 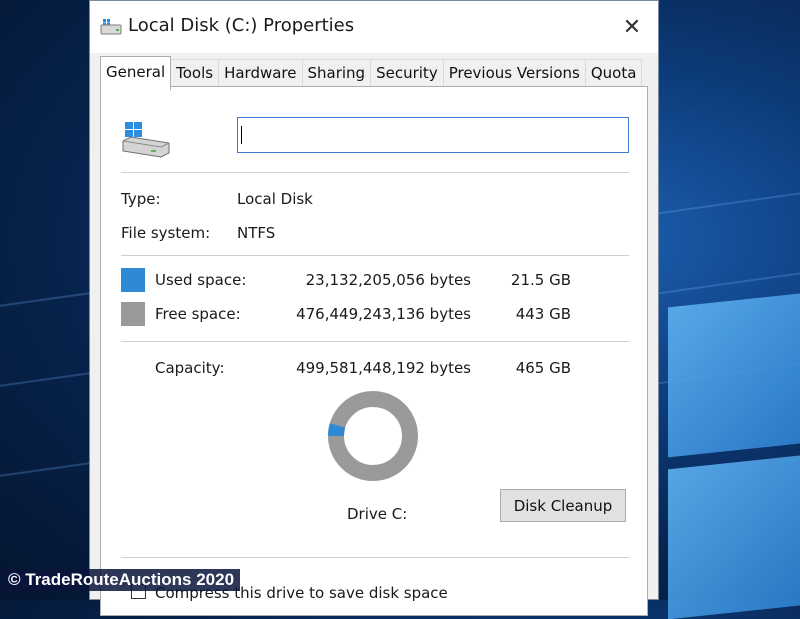 I want to click on type-value: Local Disk, so click(x=275, y=199).